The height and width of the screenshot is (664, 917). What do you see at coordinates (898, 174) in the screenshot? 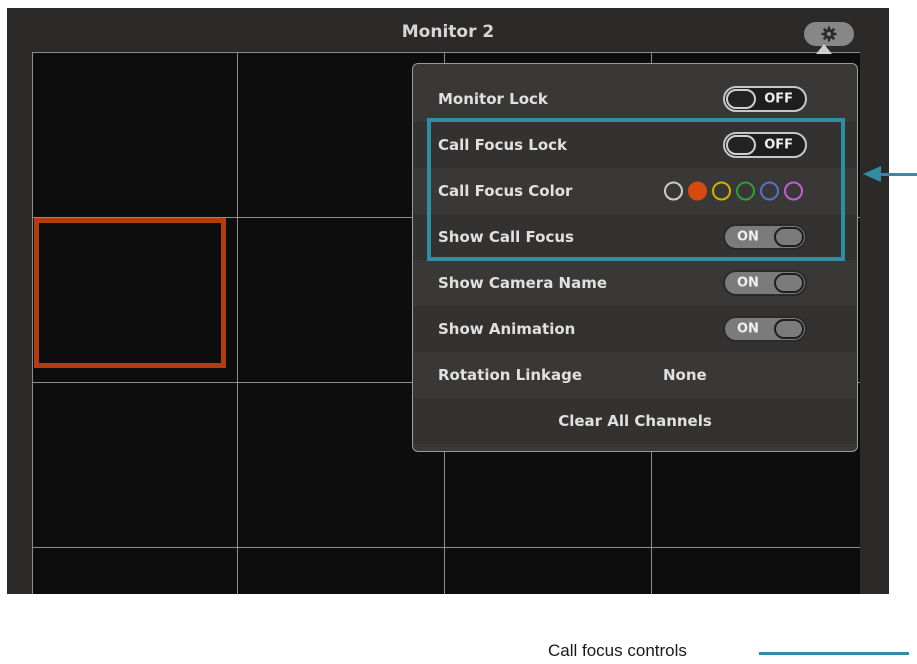
I see `callout-arrow-line` at bounding box center [898, 174].